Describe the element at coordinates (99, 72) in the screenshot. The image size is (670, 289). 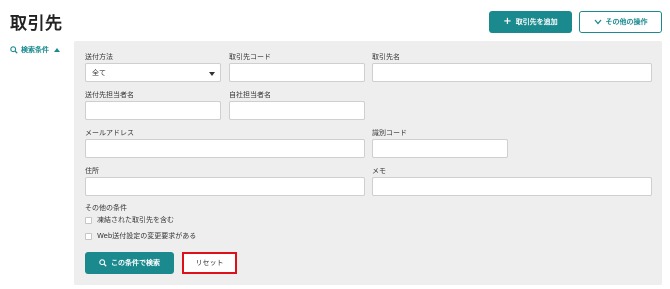
I see `send-method-value: 全て` at that location.